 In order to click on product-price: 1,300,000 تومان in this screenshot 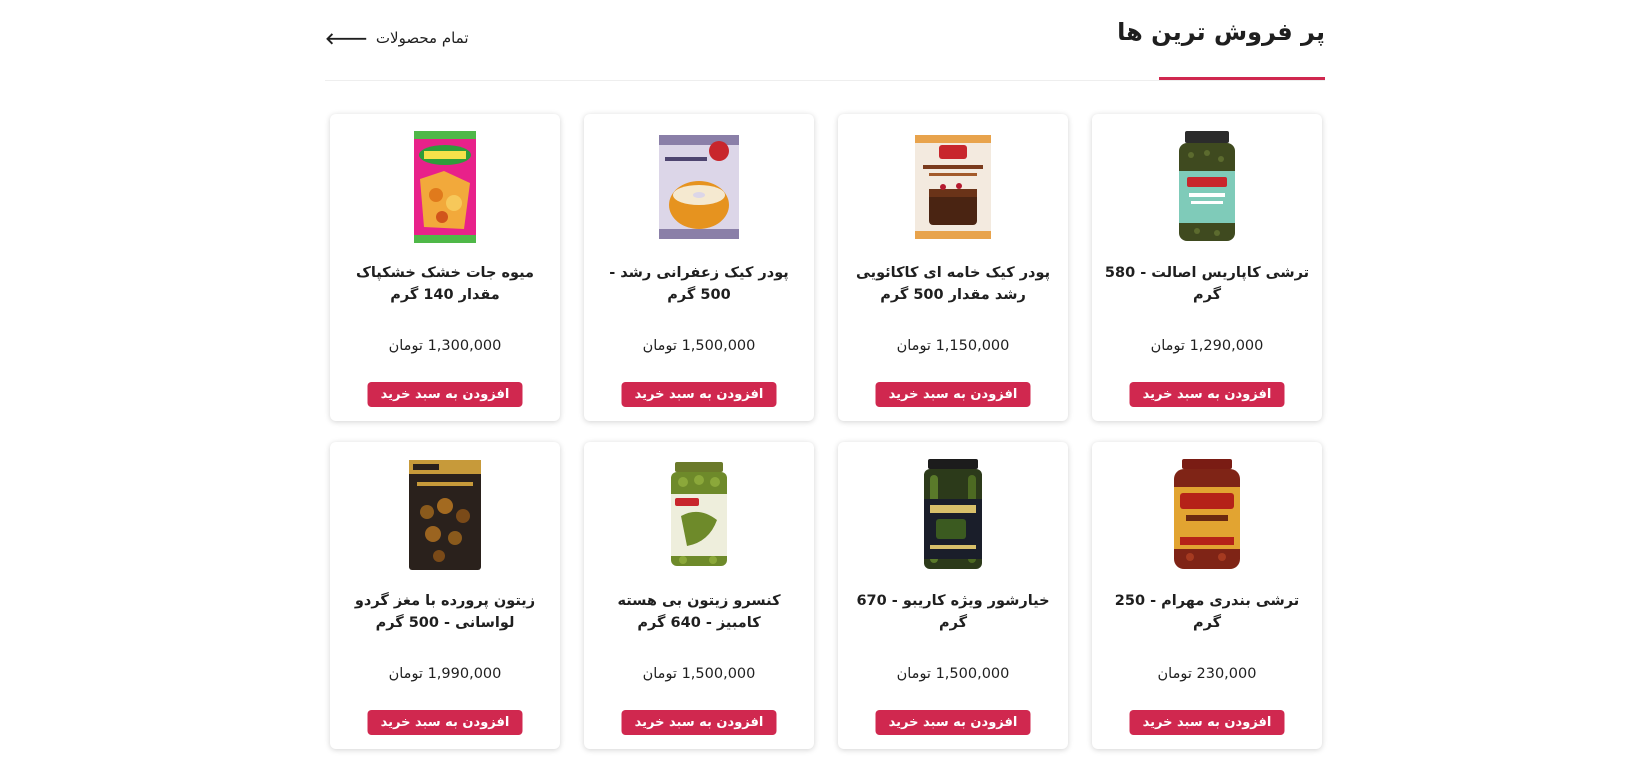, I will do `click(445, 346)`.